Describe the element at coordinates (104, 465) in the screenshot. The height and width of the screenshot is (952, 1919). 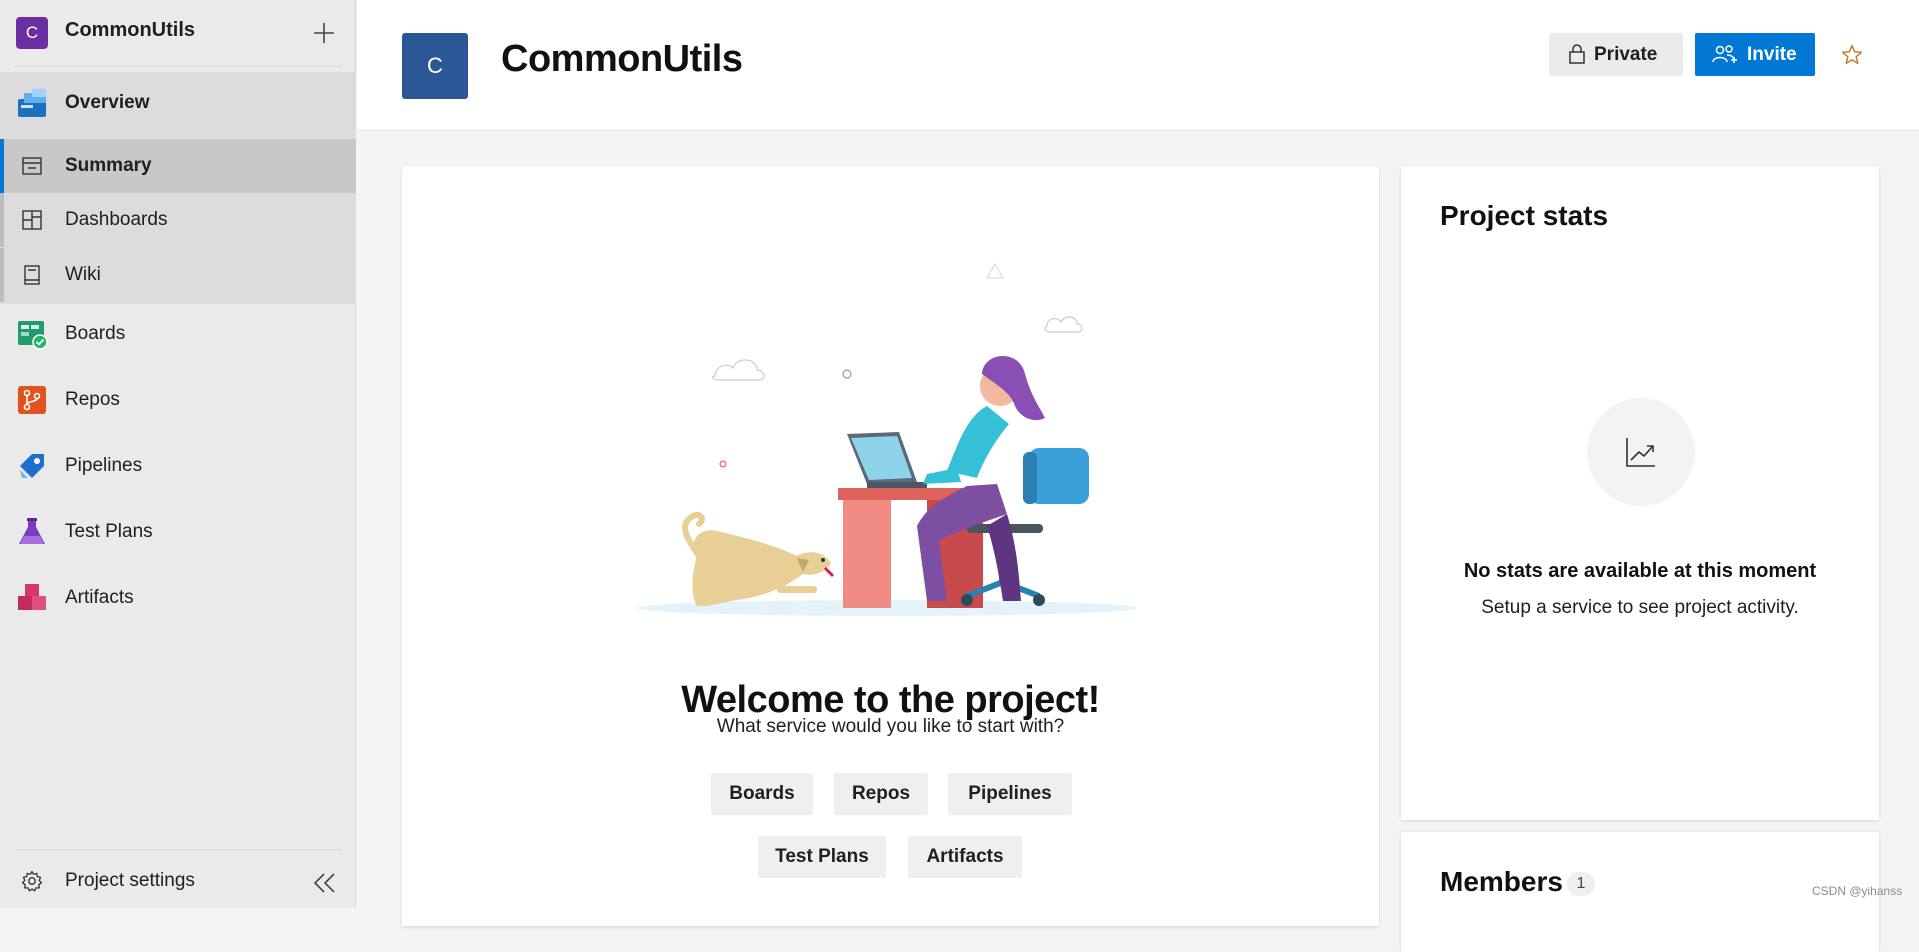
I see `sidebar-item-label: Pipelines` at that location.